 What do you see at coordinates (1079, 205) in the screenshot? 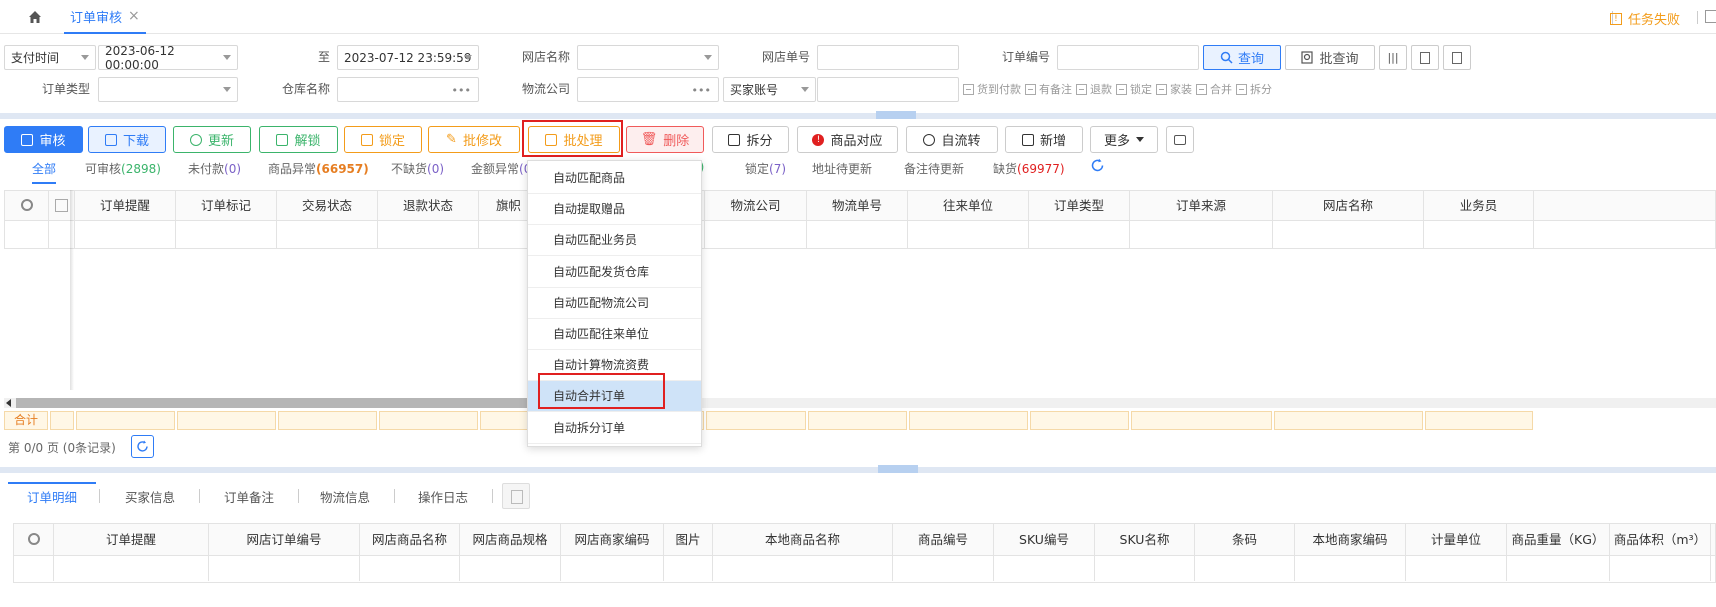
I see `grid-column-header: 订单类型` at bounding box center [1079, 205].